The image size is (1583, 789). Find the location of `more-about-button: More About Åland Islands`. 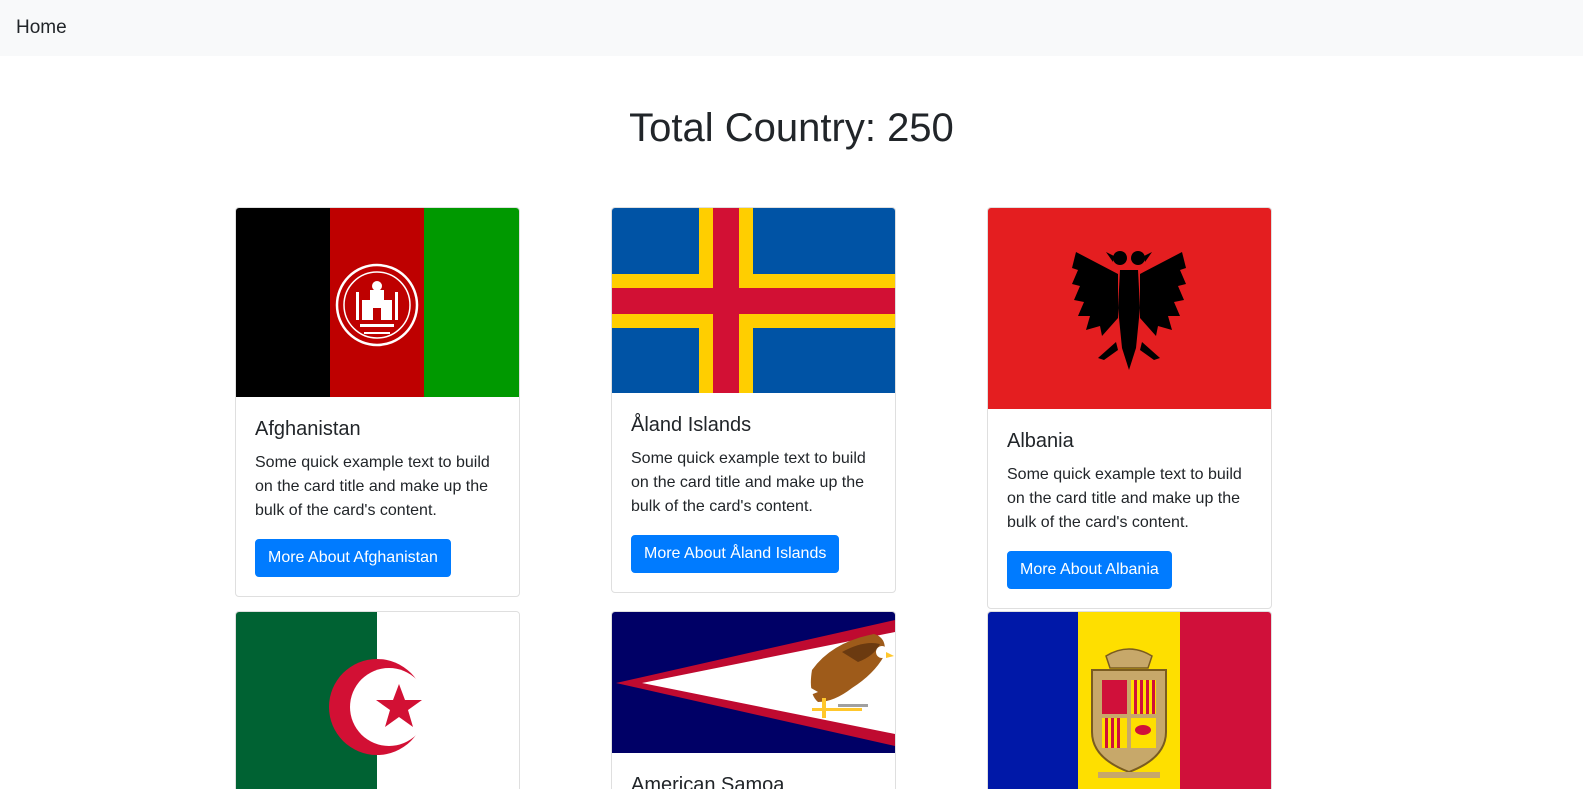

more-about-button: More About Åland Islands is located at coordinates (735, 554).